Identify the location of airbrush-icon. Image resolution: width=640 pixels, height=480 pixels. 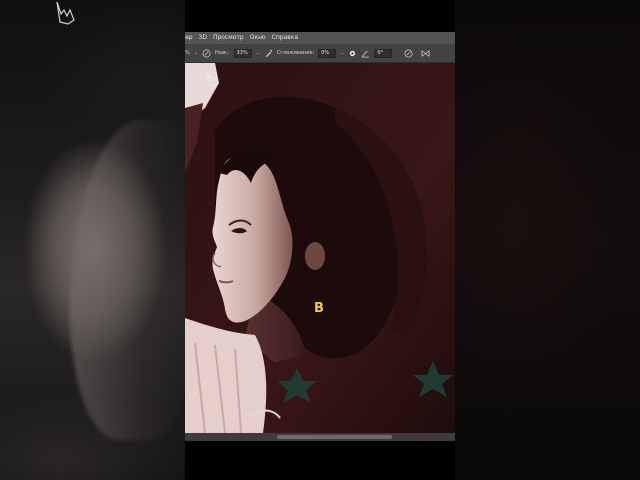
(268, 53).